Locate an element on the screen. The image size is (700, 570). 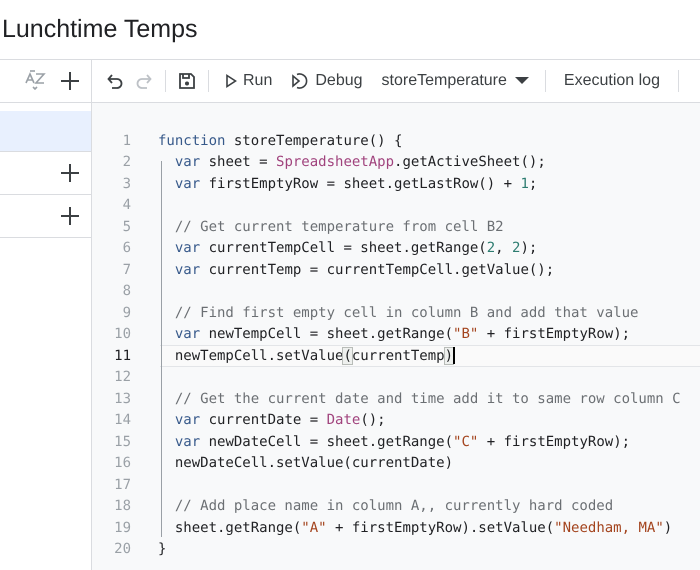
line-number: 9 is located at coordinates (126, 312).